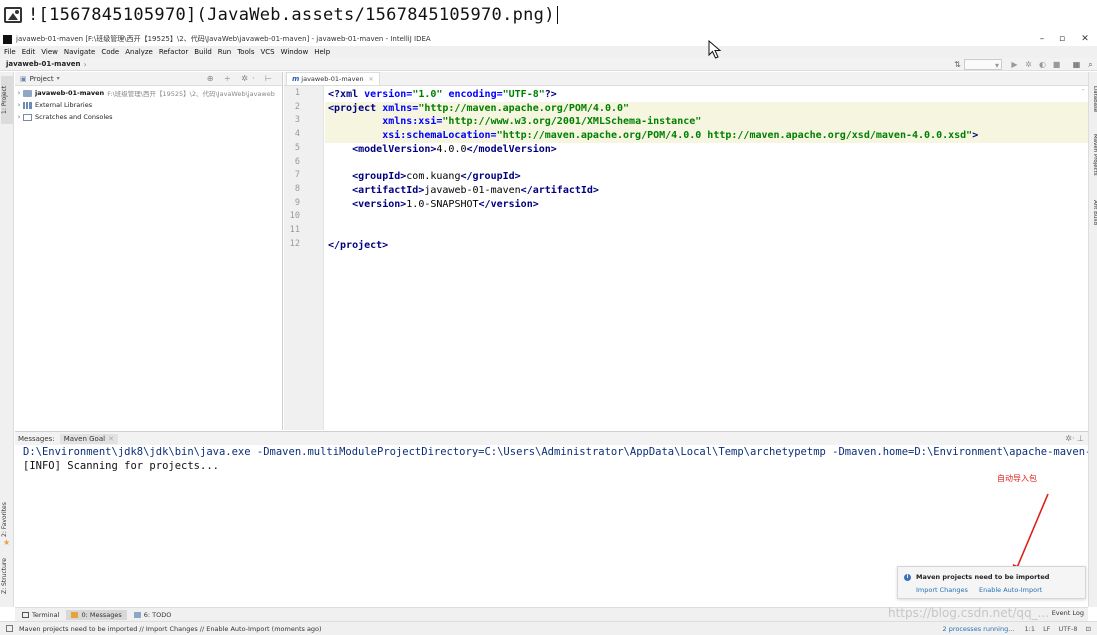 Image resolution: width=1097 pixels, height=635 pixels. I want to click on code-token: <project, so click(355, 108).